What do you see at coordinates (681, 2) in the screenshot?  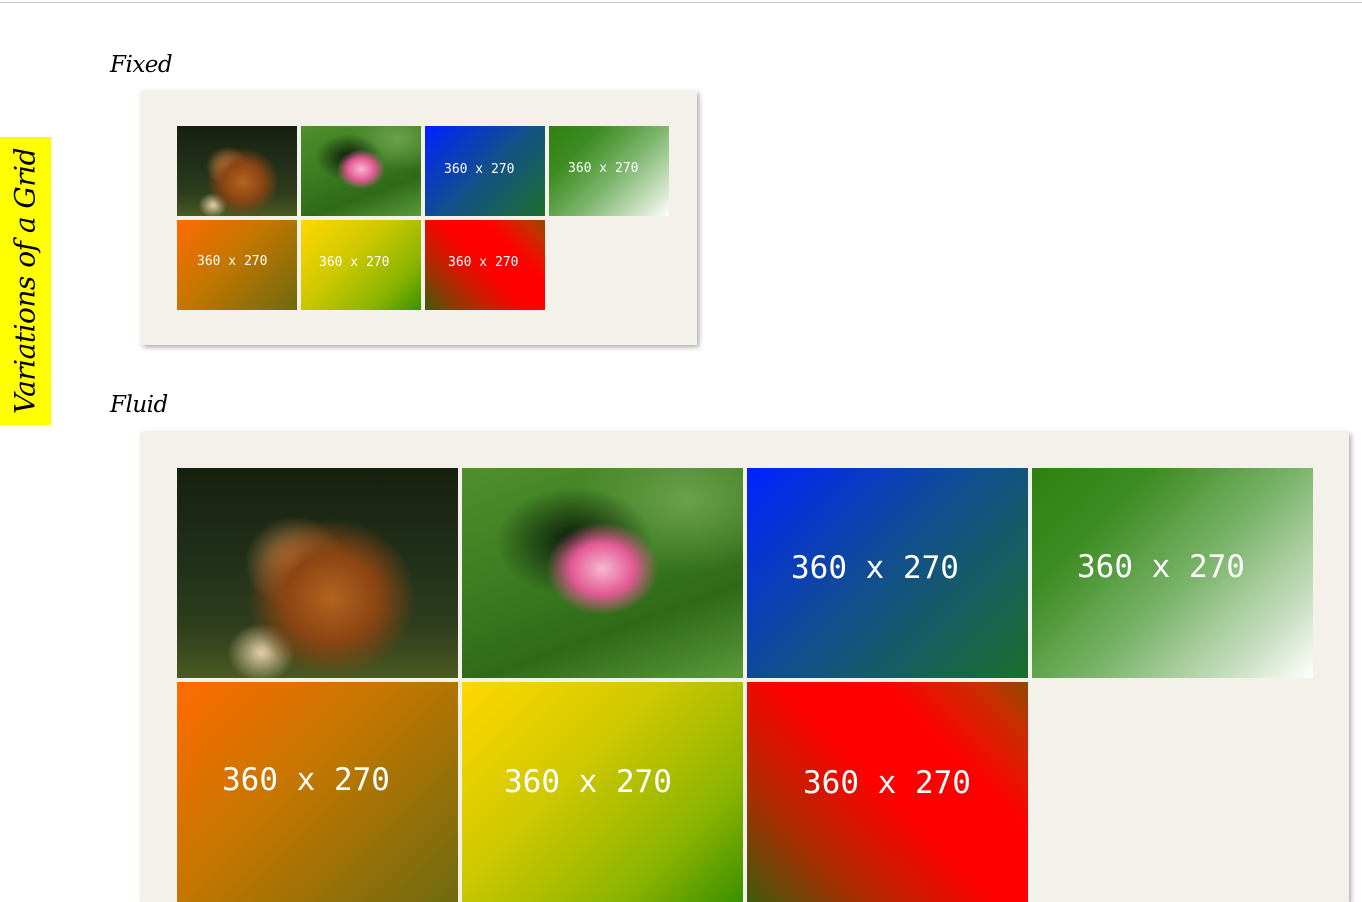 I see `top-divider` at bounding box center [681, 2].